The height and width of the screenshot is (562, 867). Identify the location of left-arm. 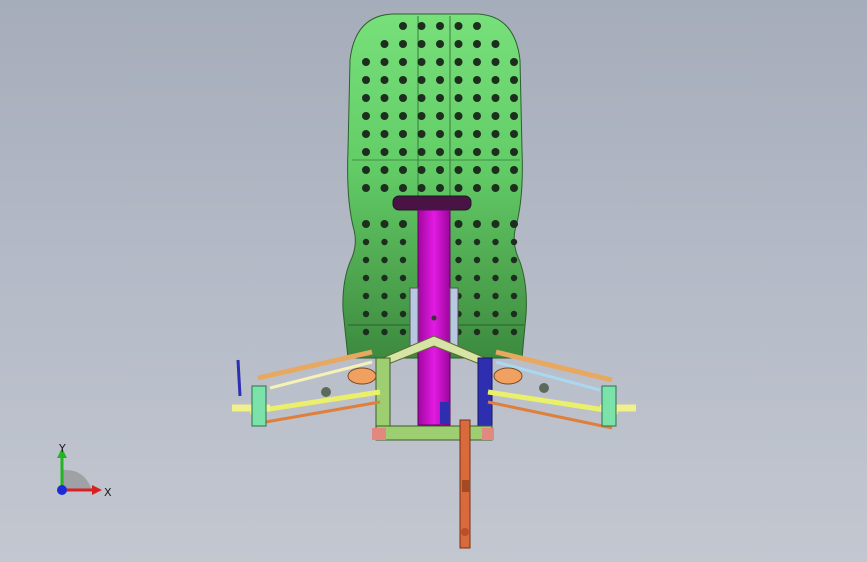
(306, 388).